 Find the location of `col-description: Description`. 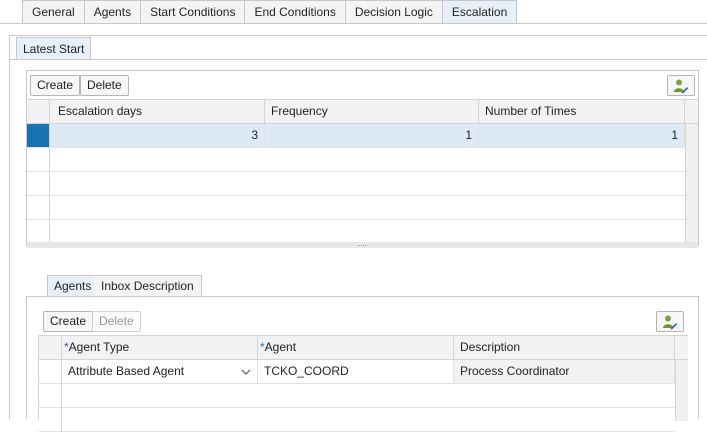

col-description: Description is located at coordinates (564, 347).